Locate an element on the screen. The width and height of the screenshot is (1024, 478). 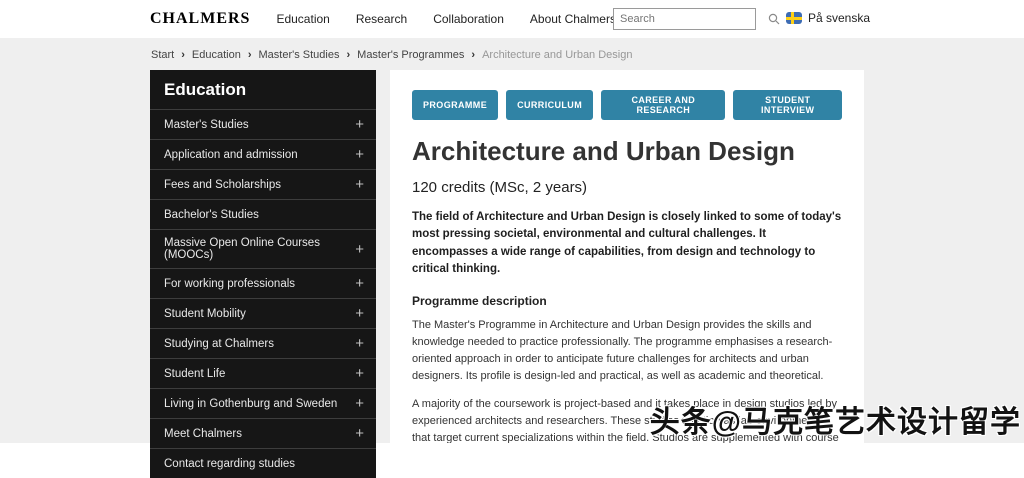
breadcrumb-current: Architecture and Urban Design is located at coordinates (557, 55).